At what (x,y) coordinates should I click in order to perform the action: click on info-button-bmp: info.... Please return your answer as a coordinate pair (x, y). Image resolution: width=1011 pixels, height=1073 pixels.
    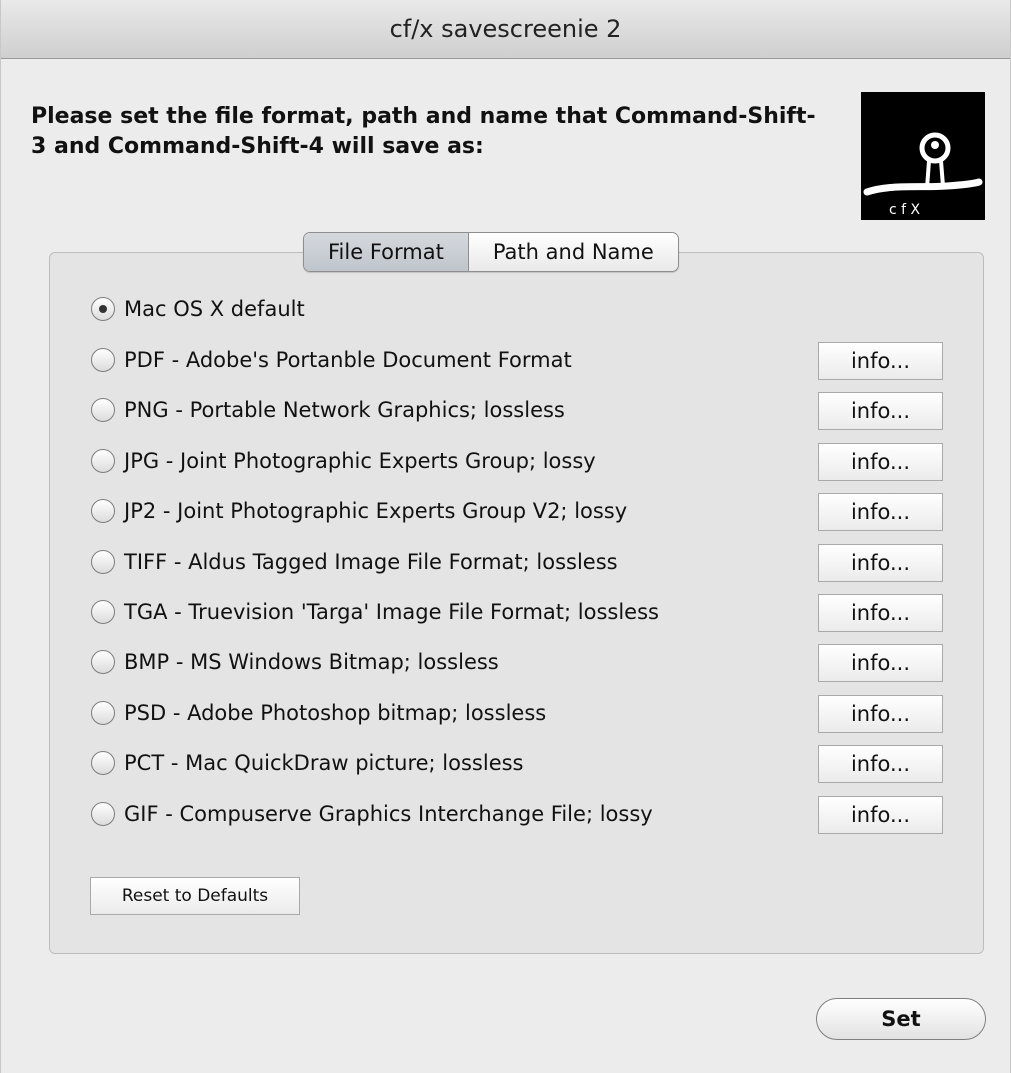
    Looking at the image, I should click on (880, 663).